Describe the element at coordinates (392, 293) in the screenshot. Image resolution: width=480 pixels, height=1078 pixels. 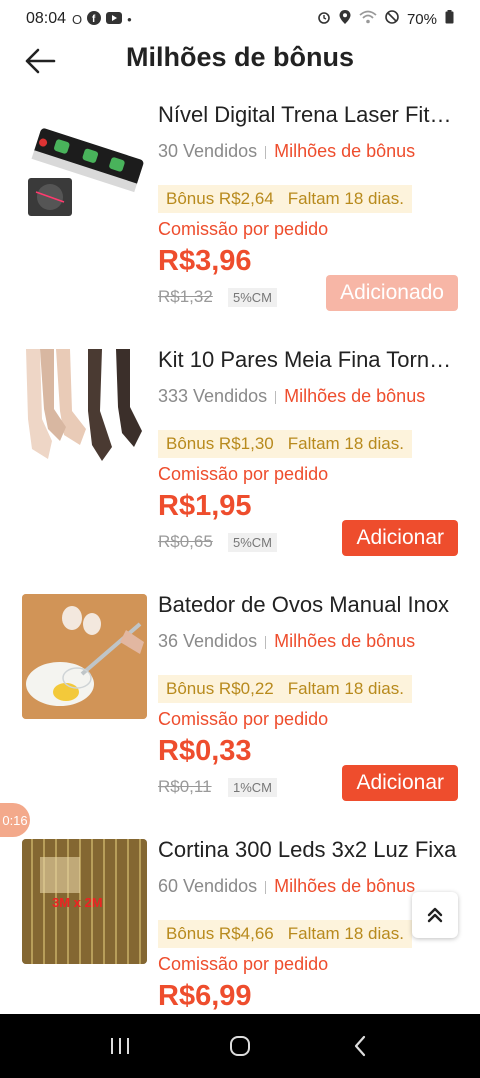
I see `added-button: Adicionado` at that location.